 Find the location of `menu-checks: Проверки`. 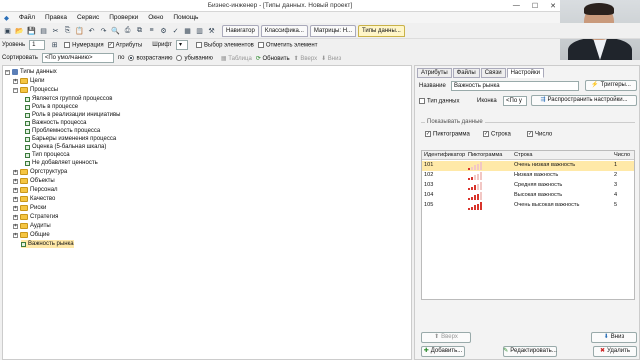

menu-checks: Проверки is located at coordinates (123, 17).